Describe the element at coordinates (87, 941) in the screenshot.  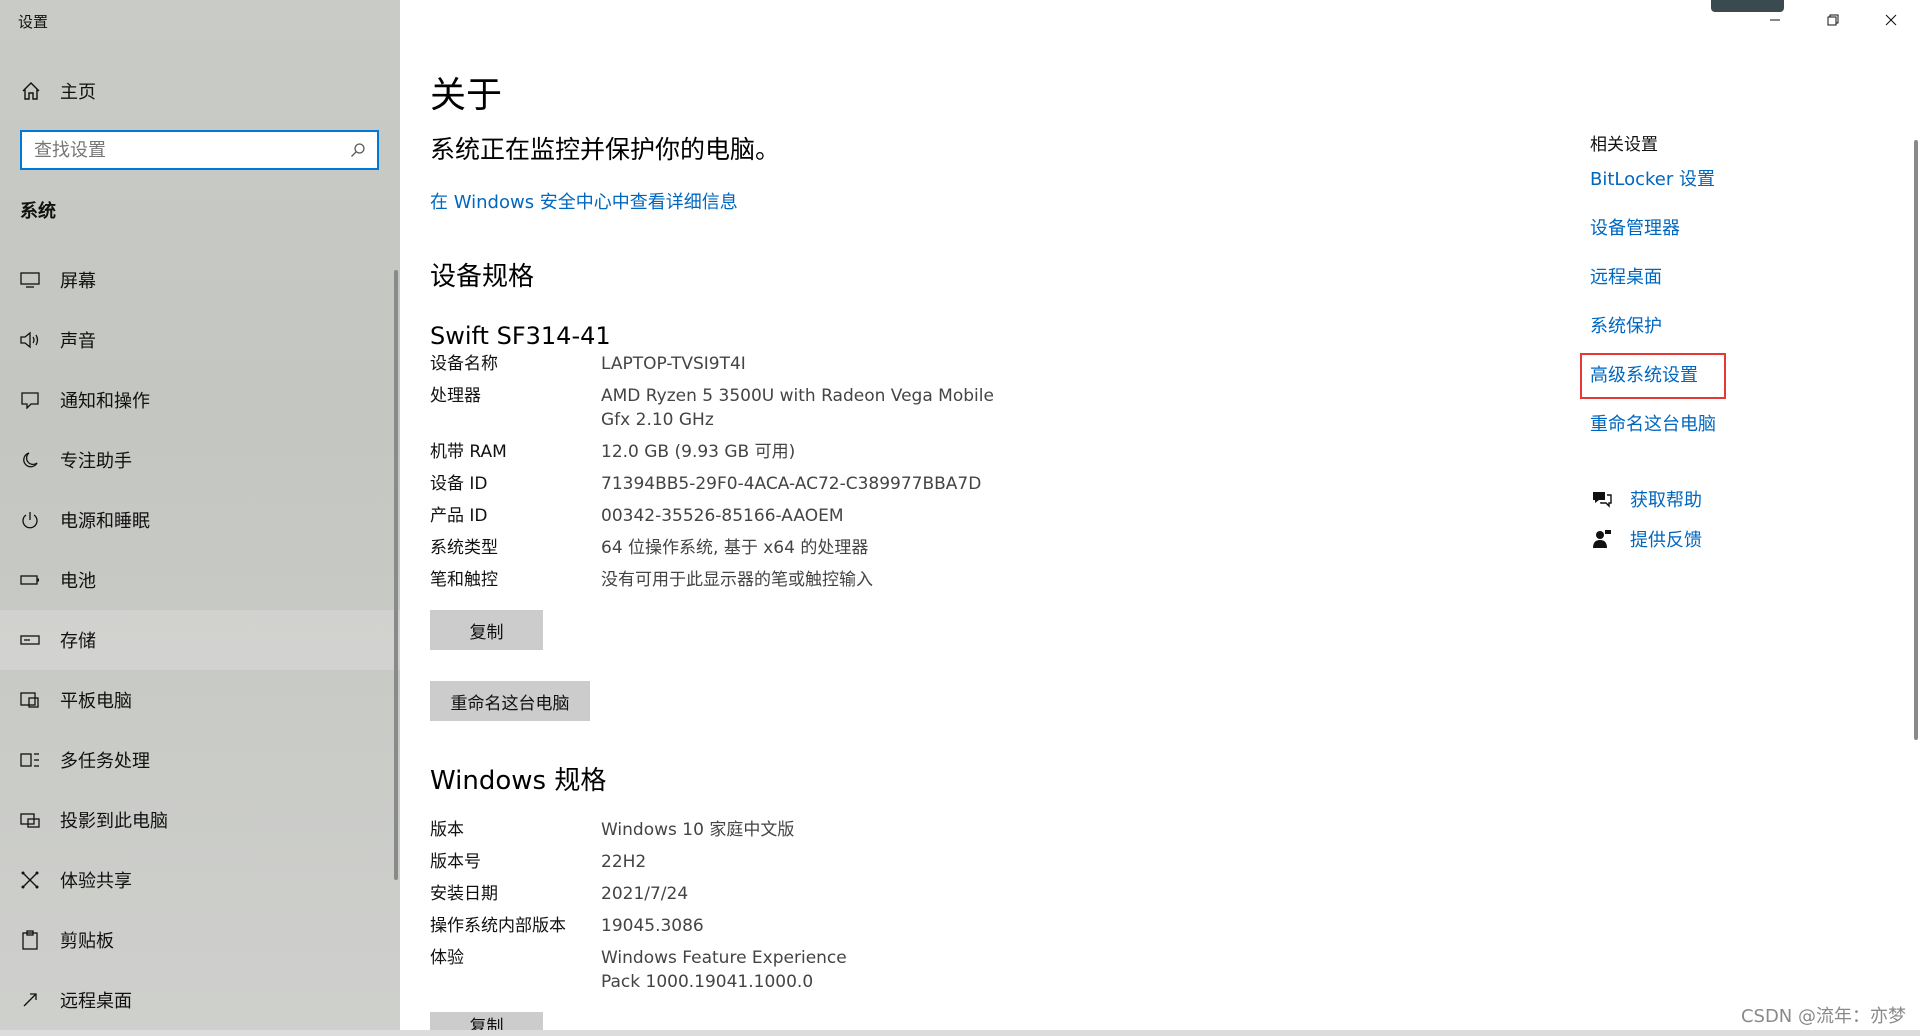
I see `sidebar-item-label: 剪贴板` at that location.